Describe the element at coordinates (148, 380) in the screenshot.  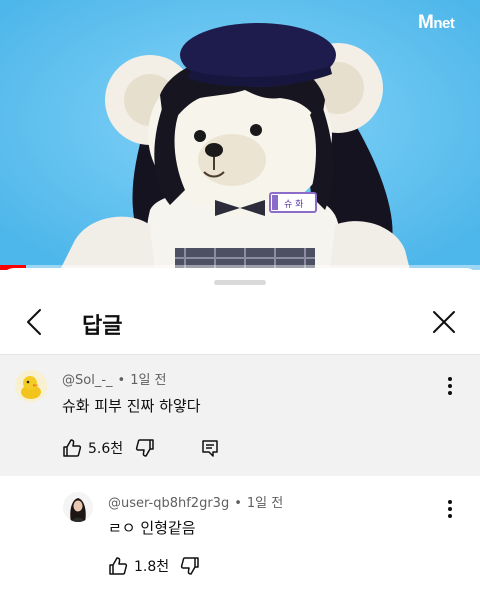
I see `comment-time: 1일 전` at that location.